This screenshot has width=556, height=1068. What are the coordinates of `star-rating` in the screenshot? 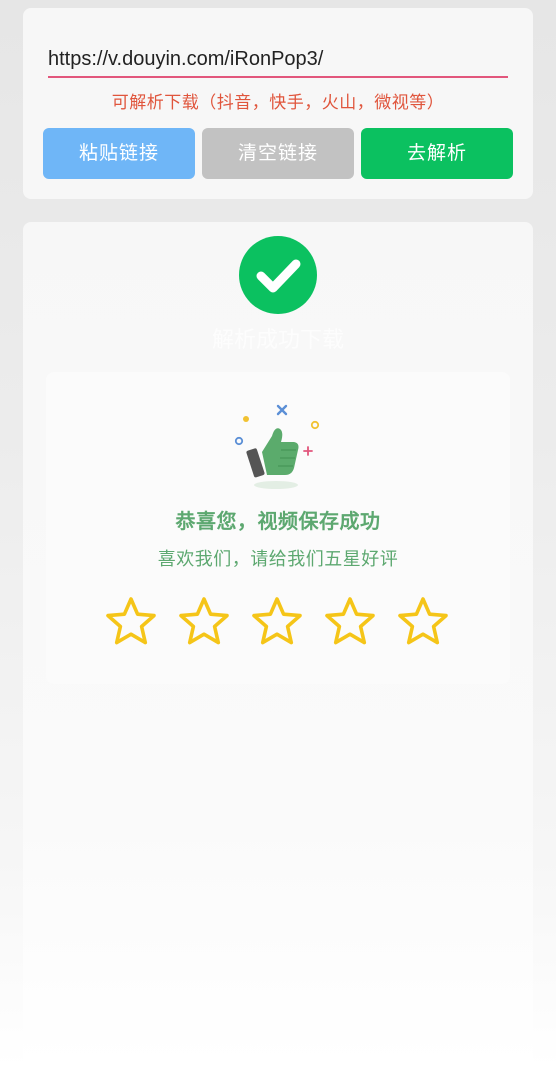 It's located at (283, 622).